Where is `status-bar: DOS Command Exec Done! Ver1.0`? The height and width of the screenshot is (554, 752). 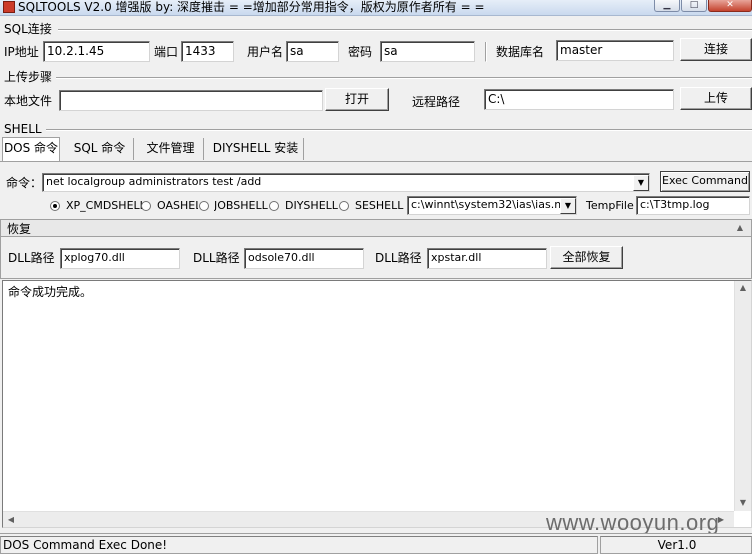
status-bar: DOS Command Exec Done! Ver1.0 is located at coordinates (376, 543).